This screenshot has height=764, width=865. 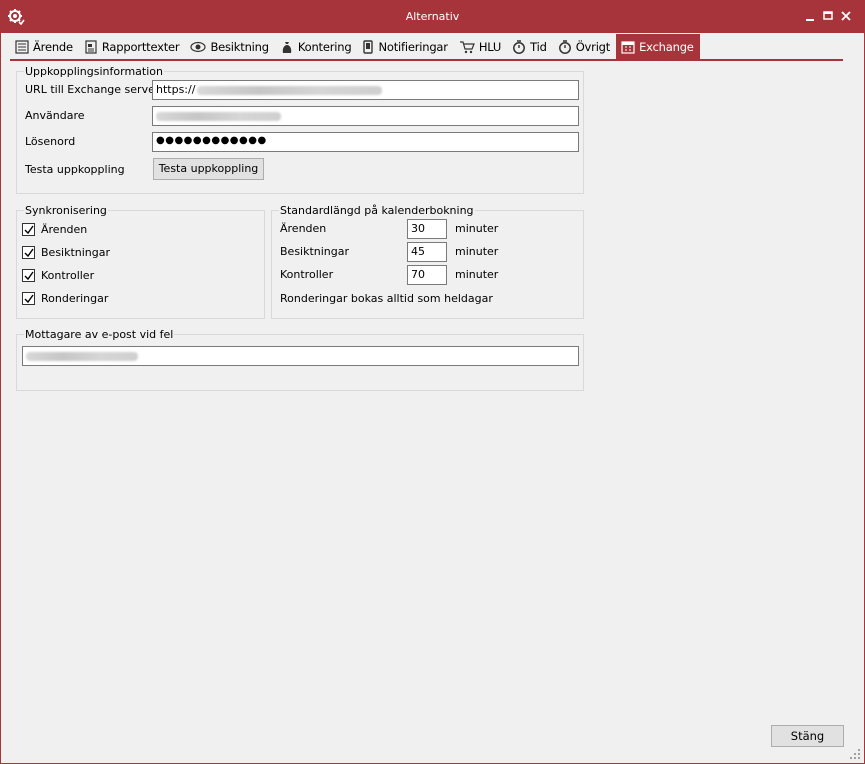 I want to click on sync-item-label: Besiktningar, so click(x=76, y=252).